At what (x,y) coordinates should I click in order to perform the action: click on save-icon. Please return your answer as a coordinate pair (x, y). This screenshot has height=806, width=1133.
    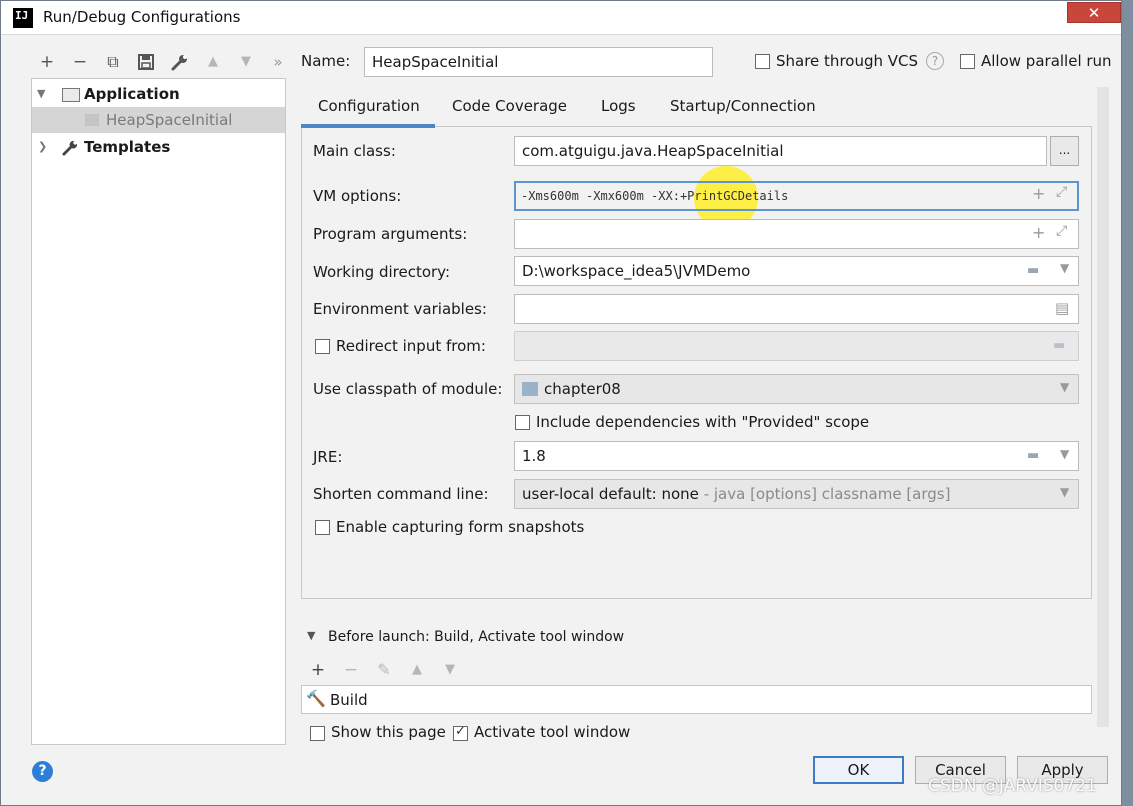
    Looking at the image, I should click on (146, 62).